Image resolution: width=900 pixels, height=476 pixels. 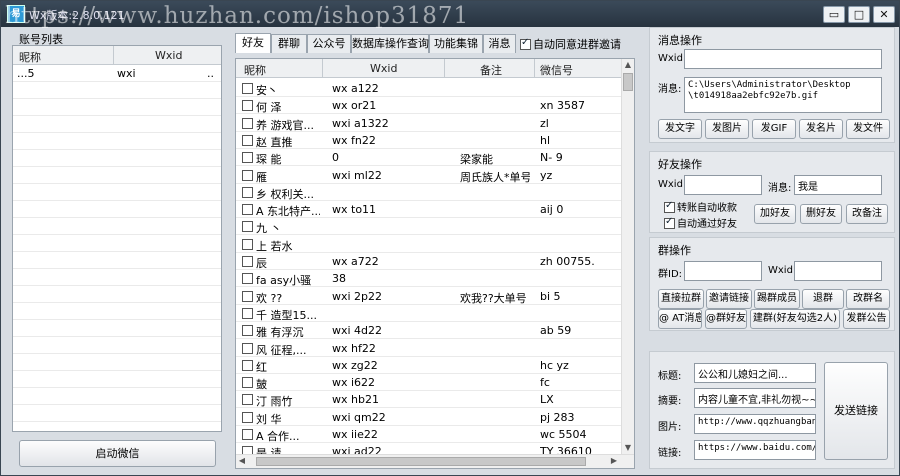 What do you see at coordinates (429, 210) in the screenshot?
I see `table-row: A 东北特产... wx to11 aij 0` at bounding box center [429, 210].